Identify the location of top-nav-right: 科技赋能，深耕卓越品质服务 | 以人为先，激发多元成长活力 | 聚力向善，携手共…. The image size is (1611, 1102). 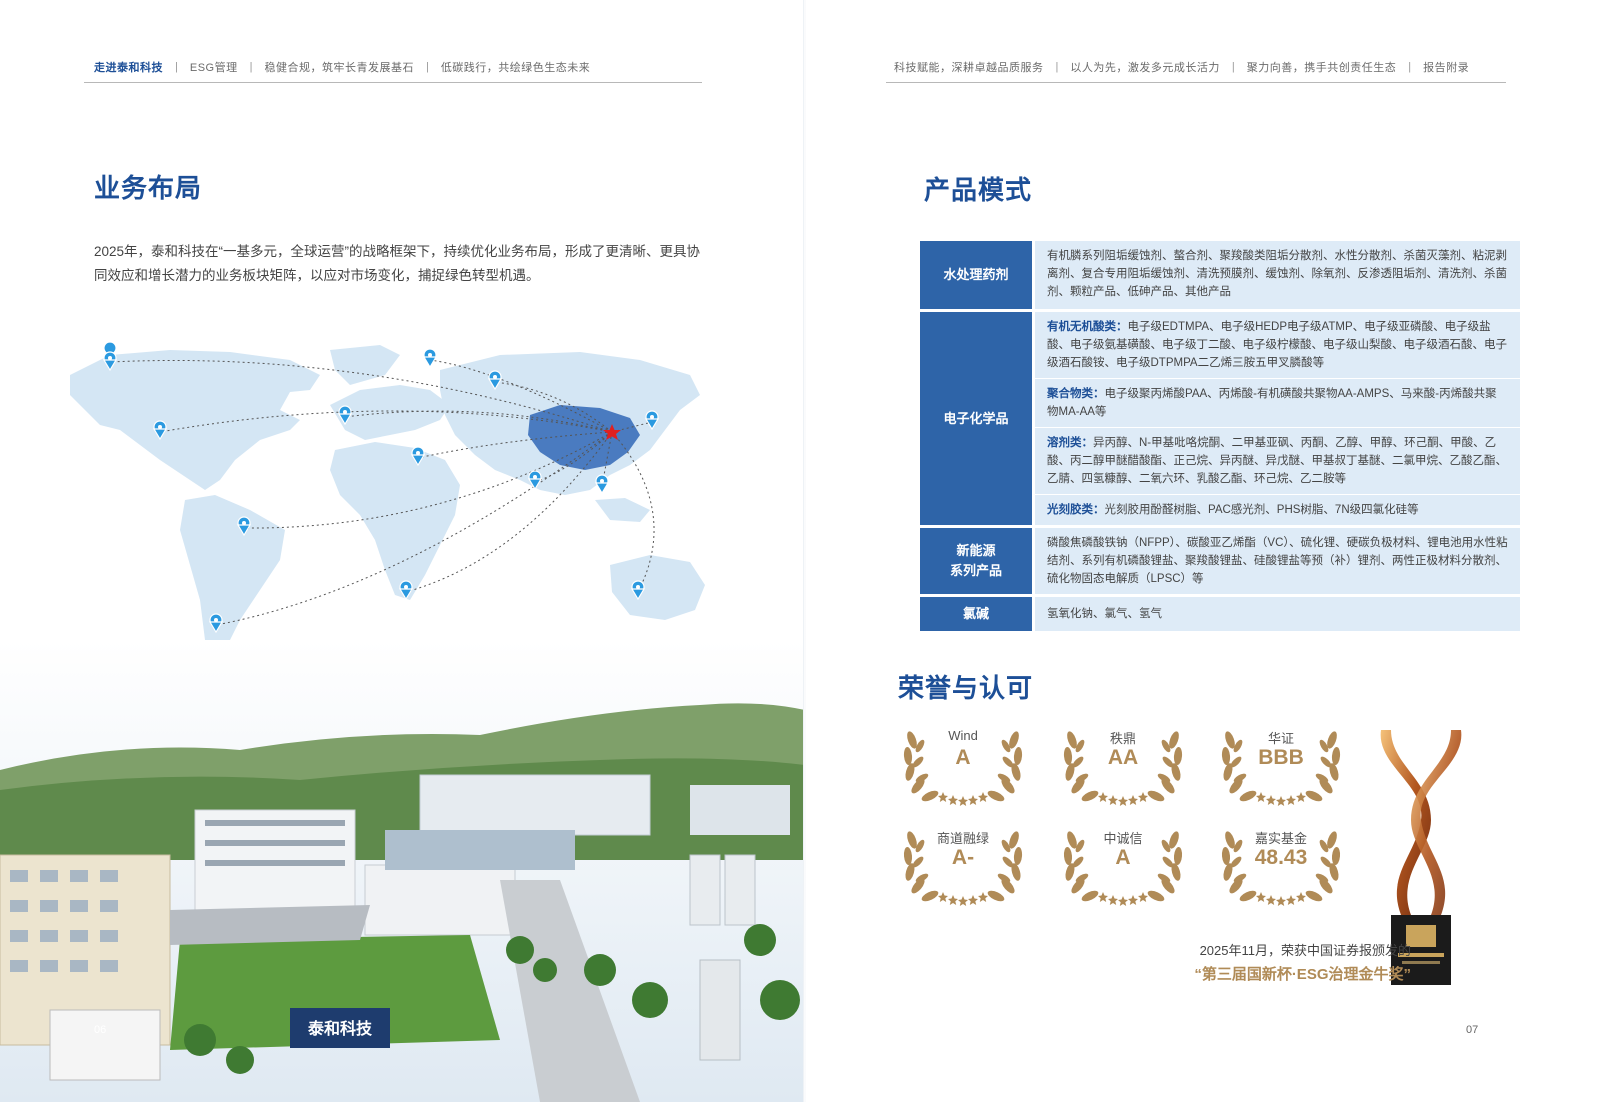
(1181, 67).